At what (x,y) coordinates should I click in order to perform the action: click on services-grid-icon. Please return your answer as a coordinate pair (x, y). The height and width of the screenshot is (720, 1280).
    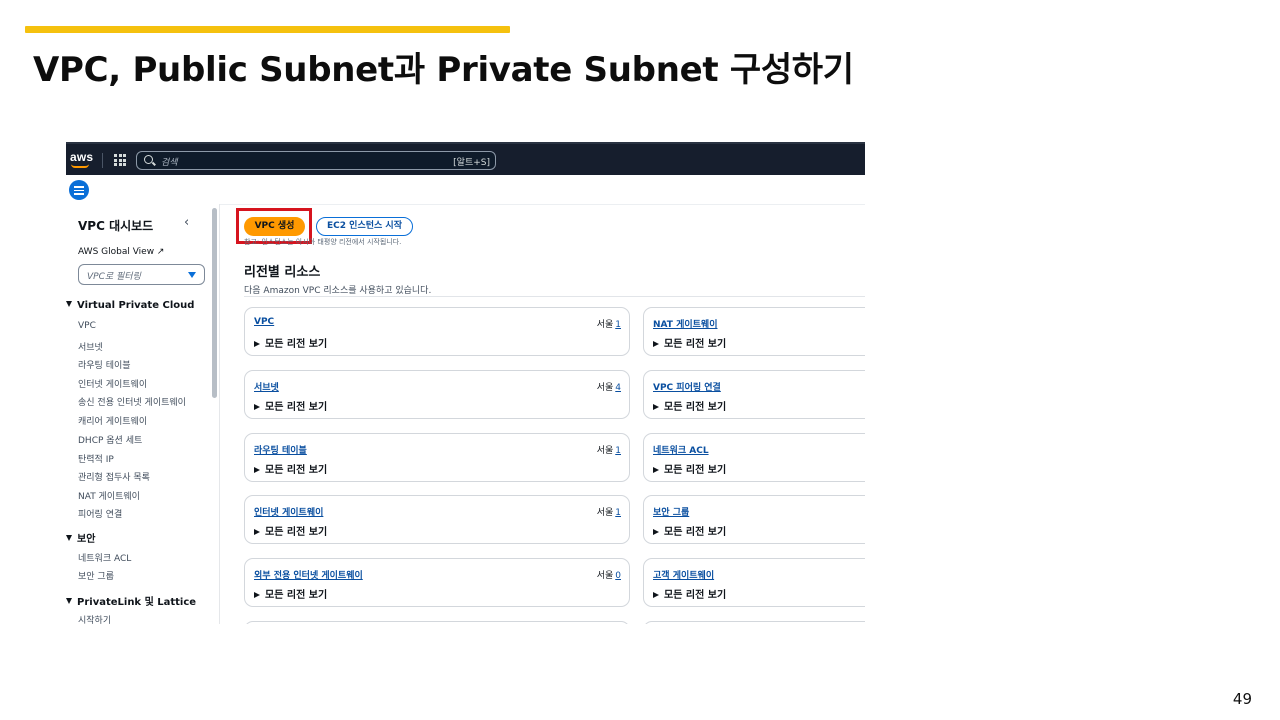
    Looking at the image, I should click on (120, 160).